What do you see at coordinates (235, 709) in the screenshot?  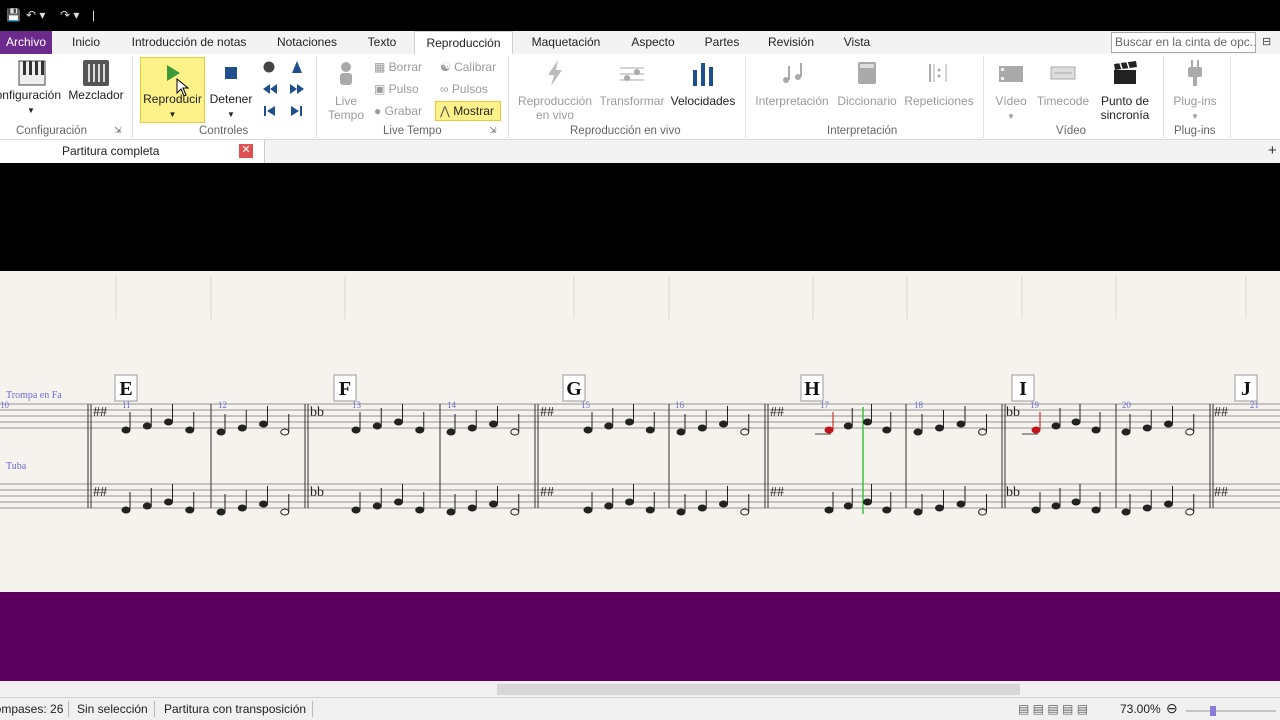 I see `transposition-status: Partitura con transposición` at bounding box center [235, 709].